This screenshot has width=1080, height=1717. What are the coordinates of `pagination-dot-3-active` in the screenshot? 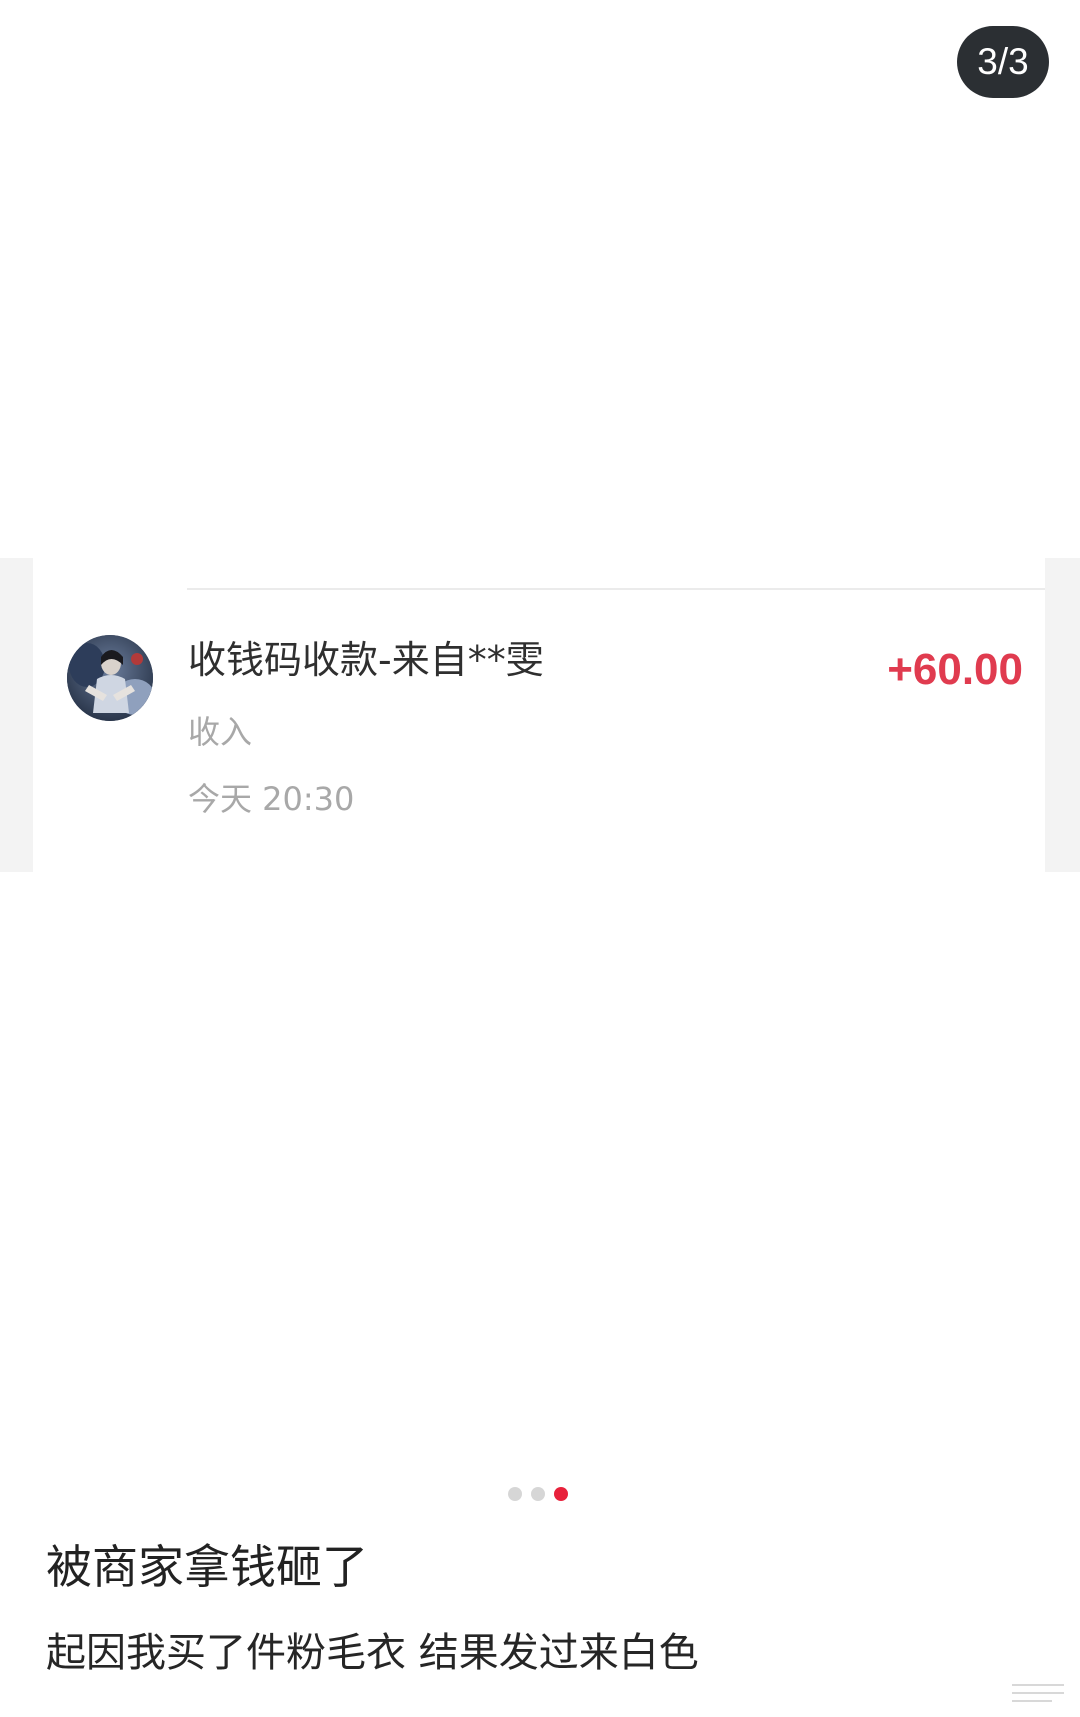 It's located at (561, 1494).